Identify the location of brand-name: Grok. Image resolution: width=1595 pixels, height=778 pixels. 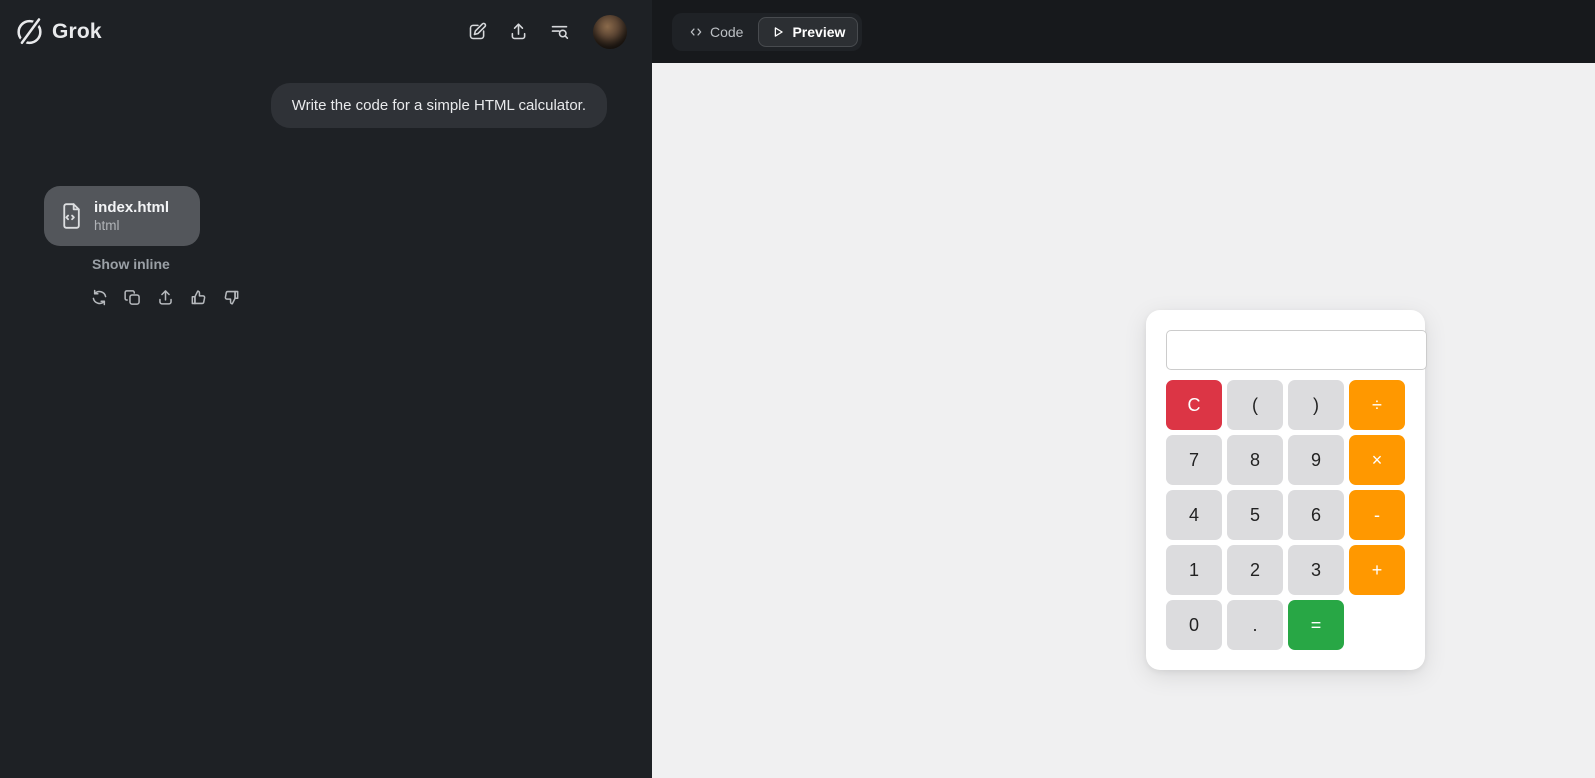
(77, 31).